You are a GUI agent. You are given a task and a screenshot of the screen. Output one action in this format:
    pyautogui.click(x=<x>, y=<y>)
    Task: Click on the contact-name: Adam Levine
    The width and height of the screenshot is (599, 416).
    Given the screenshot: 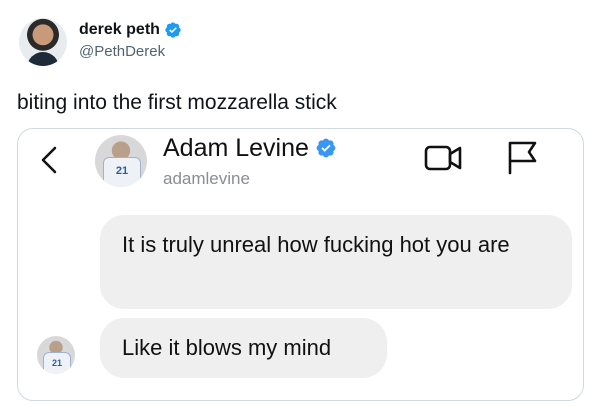 What is the action you would take?
    pyautogui.click(x=236, y=148)
    